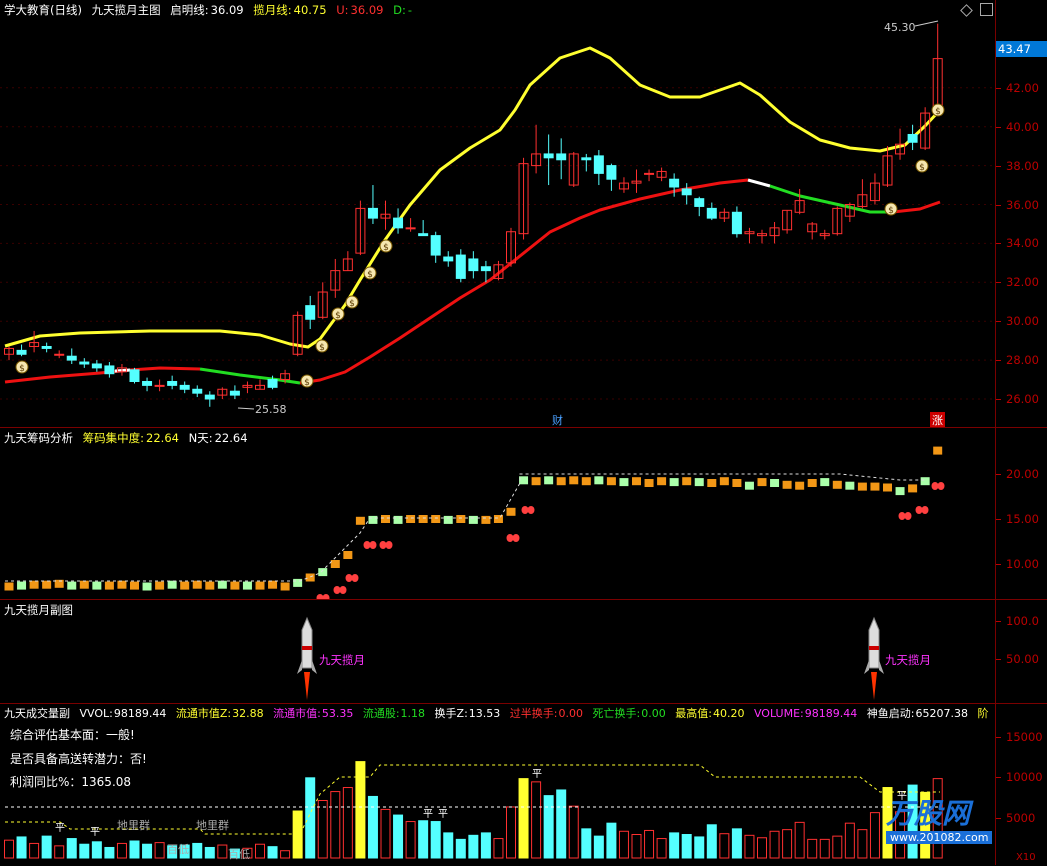  What do you see at coordinates (1022, 321) in the screenshot?
I see `price-tick: 30.00` at bounding box center [1022, 321].